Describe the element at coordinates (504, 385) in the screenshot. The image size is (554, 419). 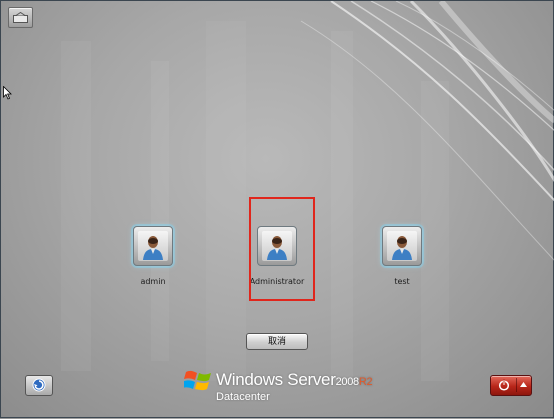
I see `power-icon` at that location.